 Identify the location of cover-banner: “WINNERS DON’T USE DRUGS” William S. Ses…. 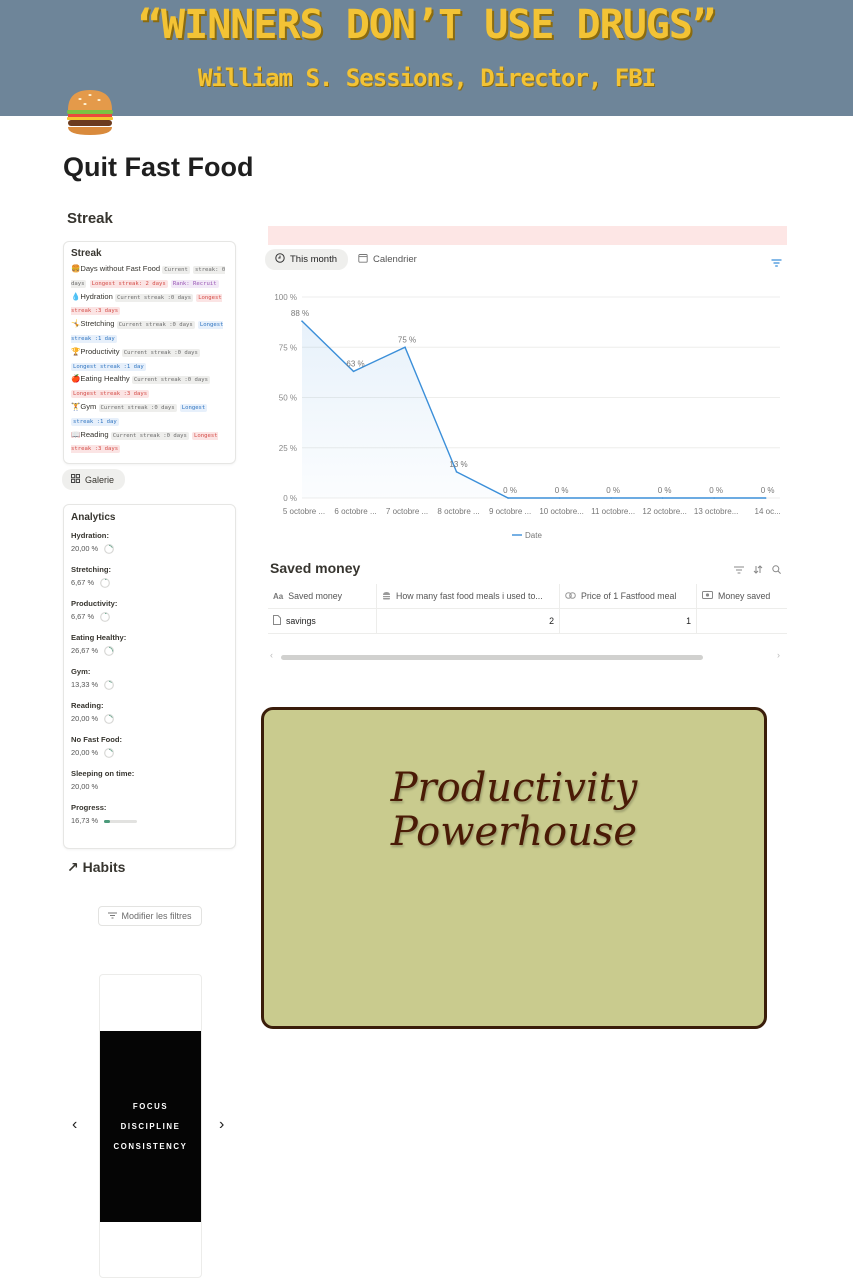
(426, 58).